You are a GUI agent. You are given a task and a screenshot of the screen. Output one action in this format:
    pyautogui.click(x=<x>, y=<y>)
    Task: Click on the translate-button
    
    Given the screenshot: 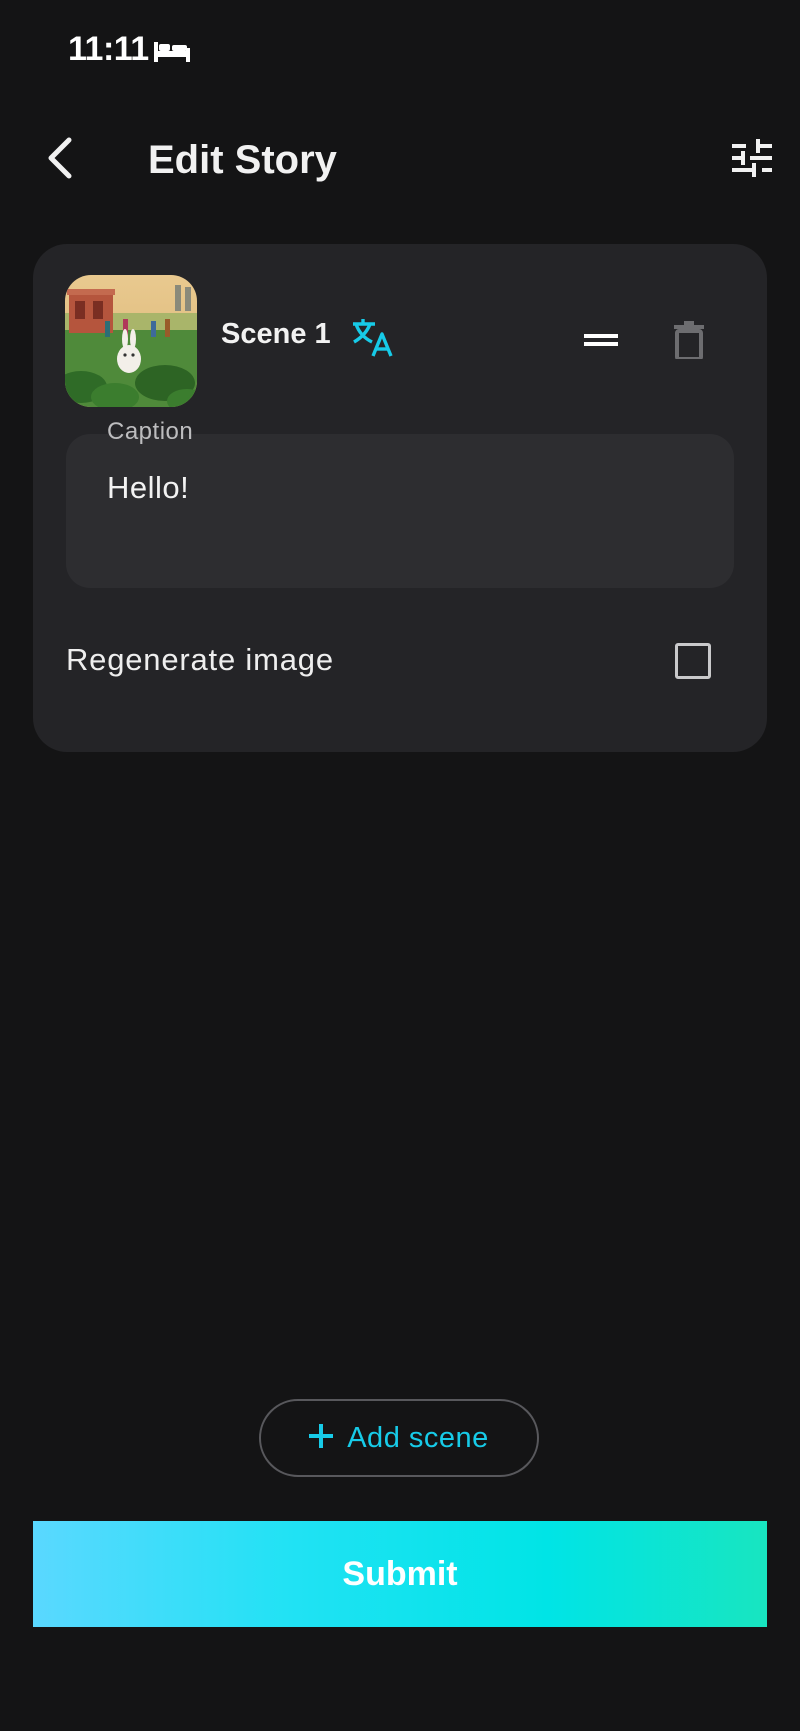 What is the action you would take?
    pyautogui.click(x=375, y=342)
    